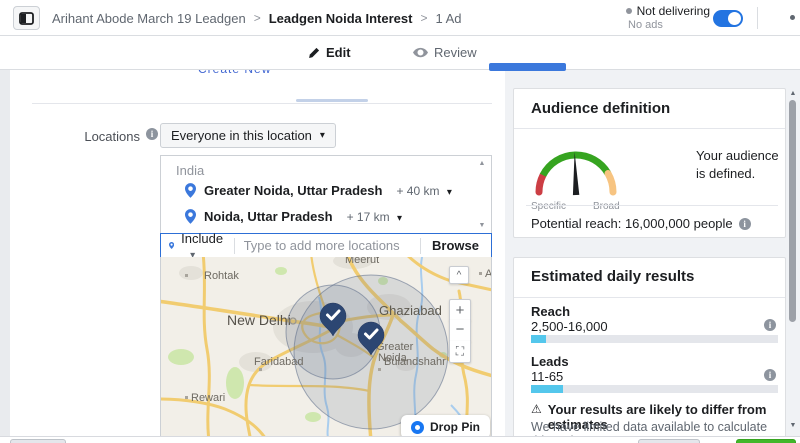 Image resolution: width=800 pixels, height=443 pixels. What do you see at coordinates (793, 425) in the screenshot?
I see `scrollbar-down-icon: ▼` at bounding box center [793, 425].